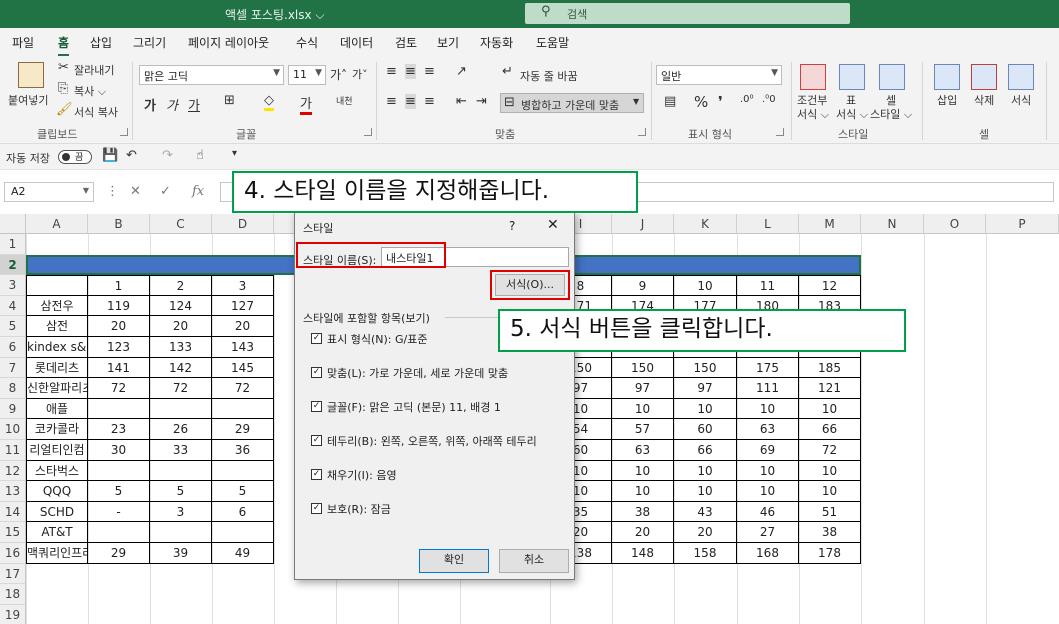 The image size is (1059, 624). What do you see at coordinates (243, 450) in the screenshot?
I see `cell-d11: 36` at bounding box center [243, 450].